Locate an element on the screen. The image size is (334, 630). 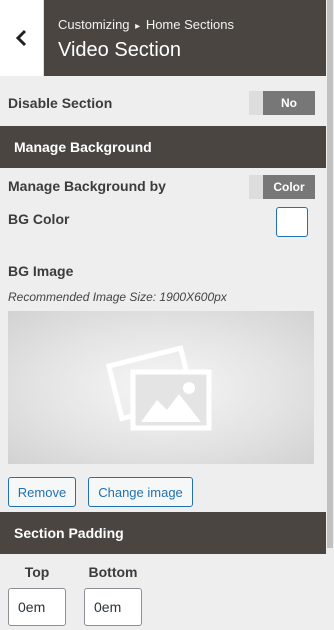
disable-section-toggle-value: No is located at coordinates (289, 103).